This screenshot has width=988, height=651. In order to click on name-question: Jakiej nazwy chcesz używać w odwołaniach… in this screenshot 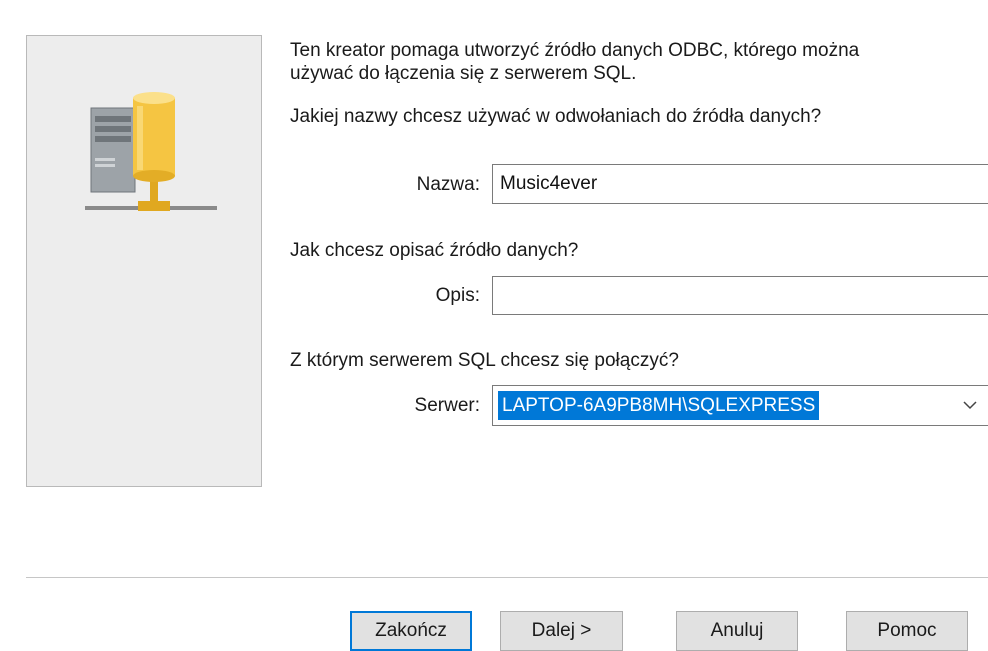, I will do `click(556, 116)`.